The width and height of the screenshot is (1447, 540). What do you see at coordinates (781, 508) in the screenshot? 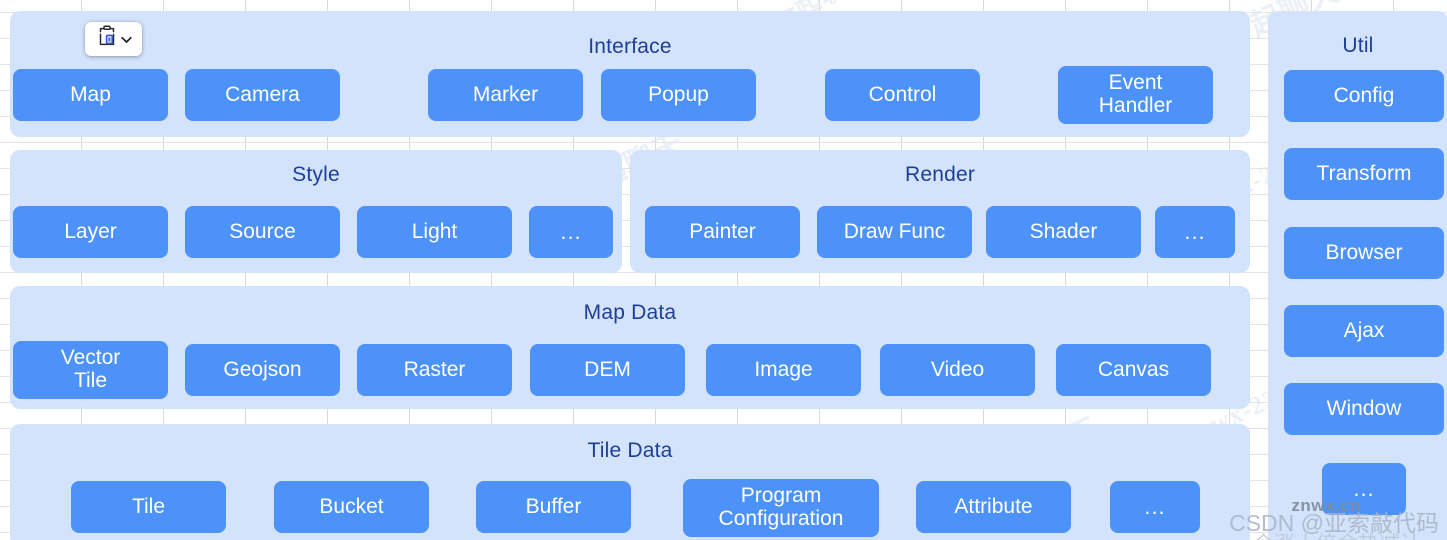
I see `node-program-configuration: Program Configuration` at bounding box center [781, 508].